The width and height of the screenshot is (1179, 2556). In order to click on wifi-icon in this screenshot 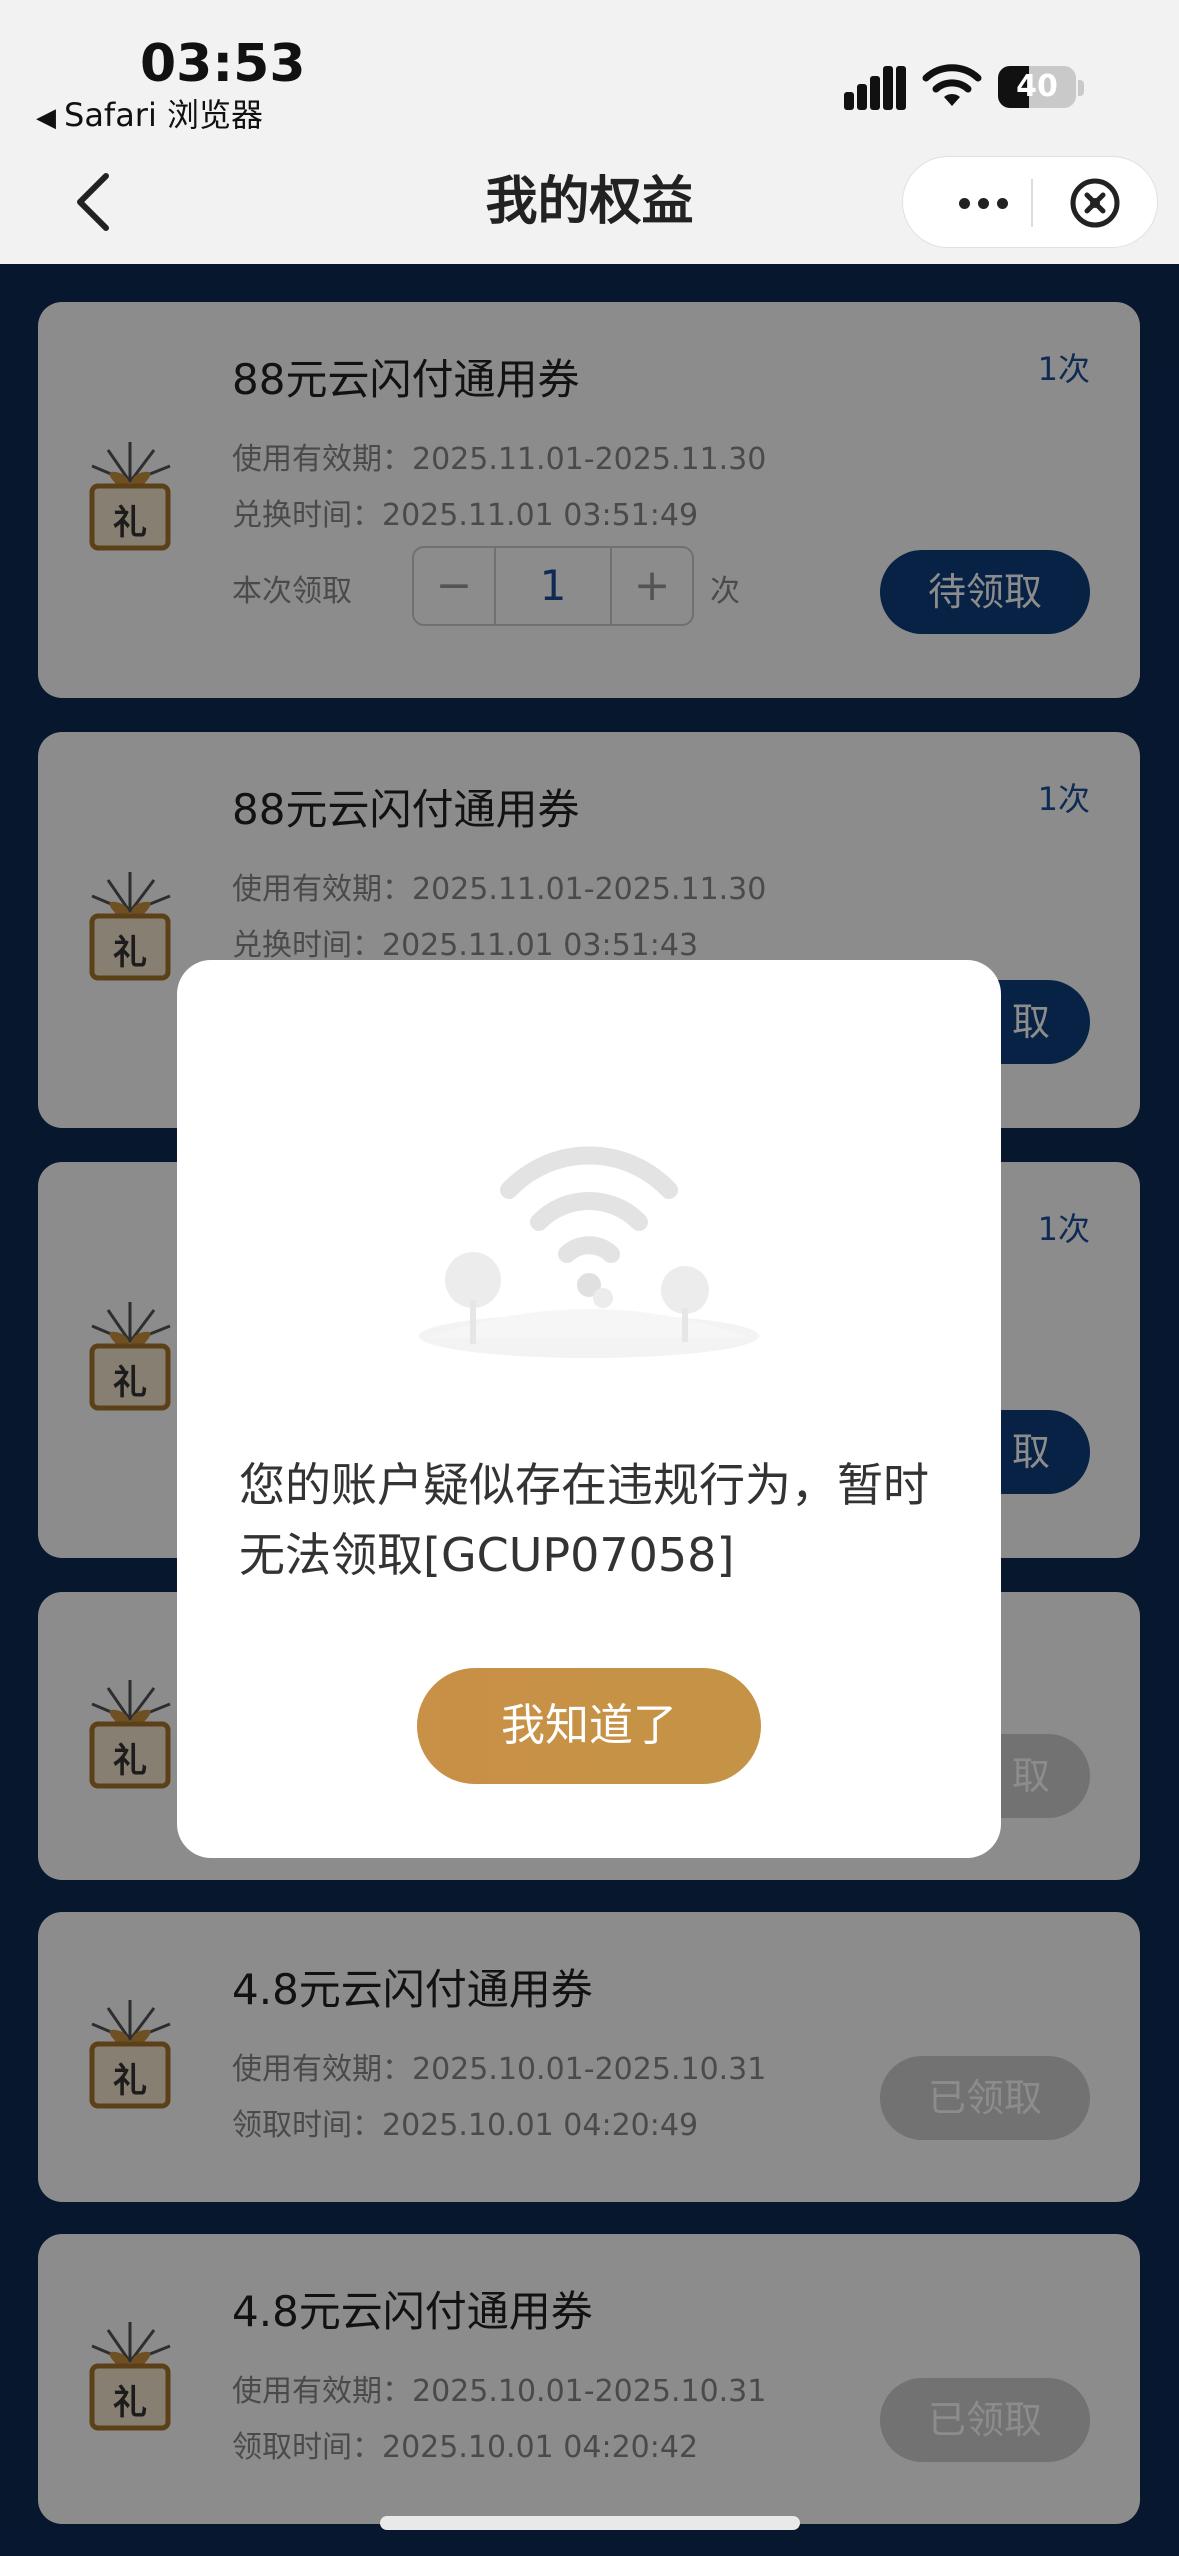, I will do `click(952, 85)`.